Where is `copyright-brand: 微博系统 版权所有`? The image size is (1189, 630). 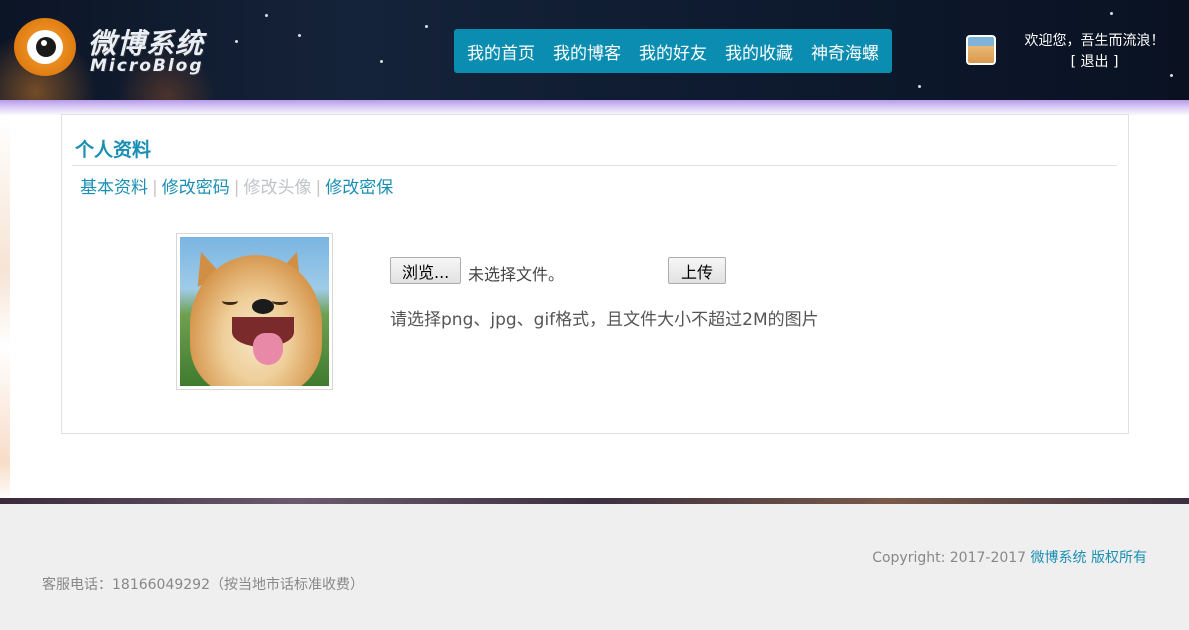 copyright-brand: 微博系统 版权所有 is located at coordinates (1089, 558).